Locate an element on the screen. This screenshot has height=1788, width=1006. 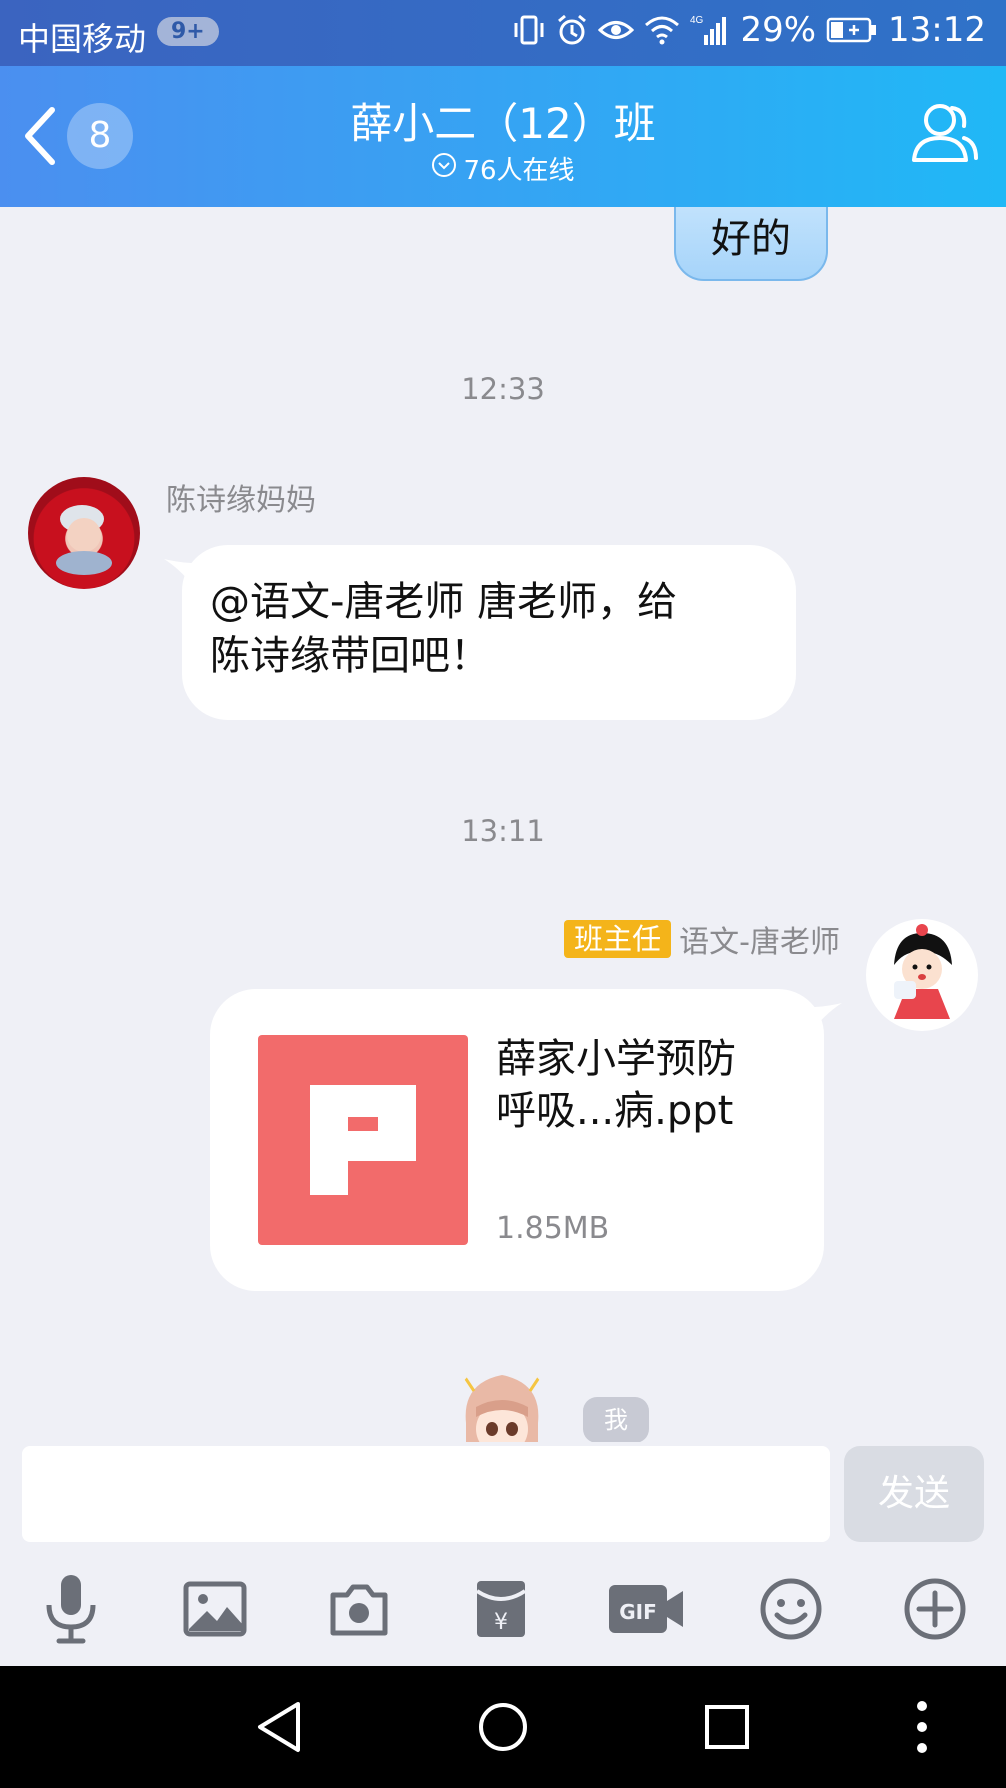
role-badge: 班主任 is located at coordinates (618, 939).